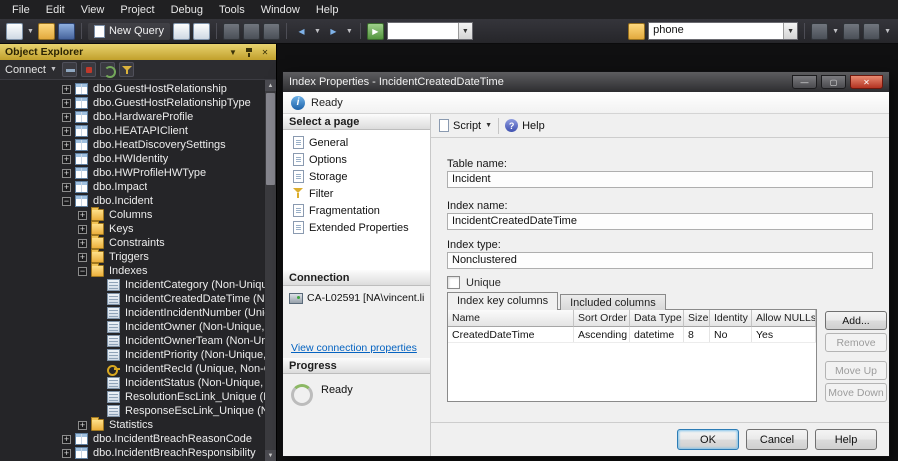 The width and height of the screenshot is (898, 461). I want to click on tree-item: + dbo.IncidentBreachResponsibility, so click(138, 453).